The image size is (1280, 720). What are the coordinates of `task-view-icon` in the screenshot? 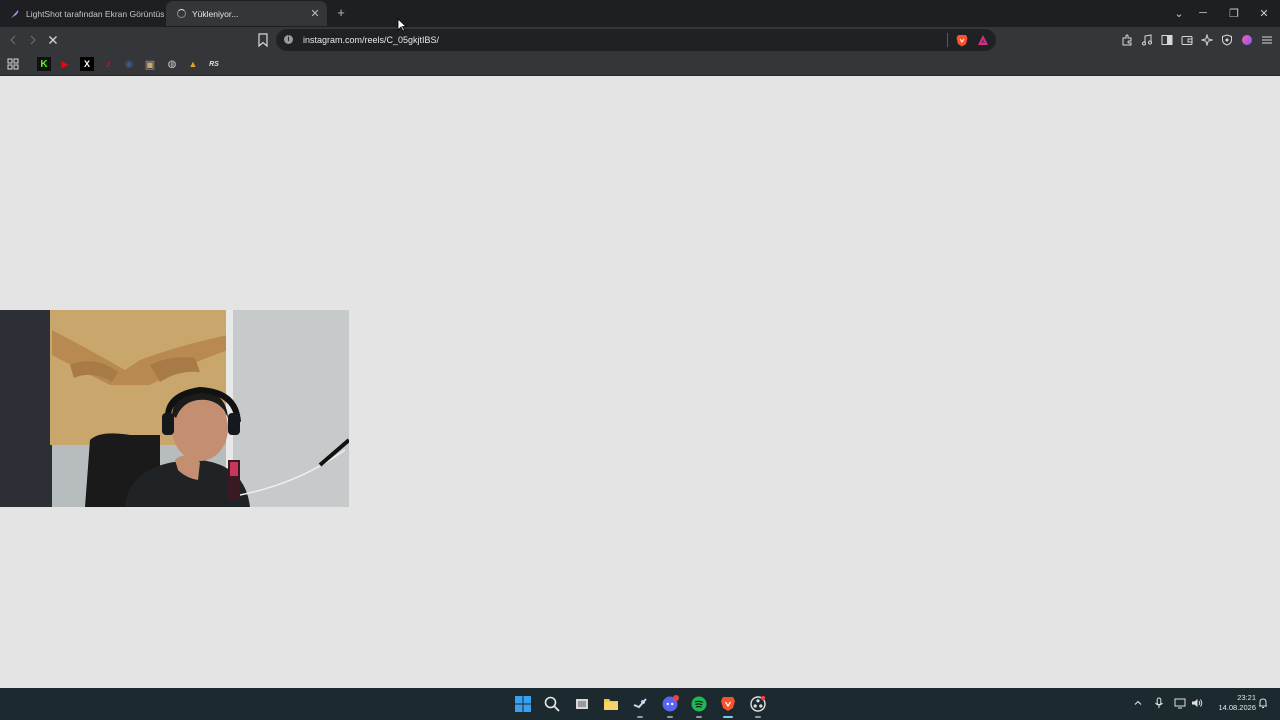 It's located at (582, 704).